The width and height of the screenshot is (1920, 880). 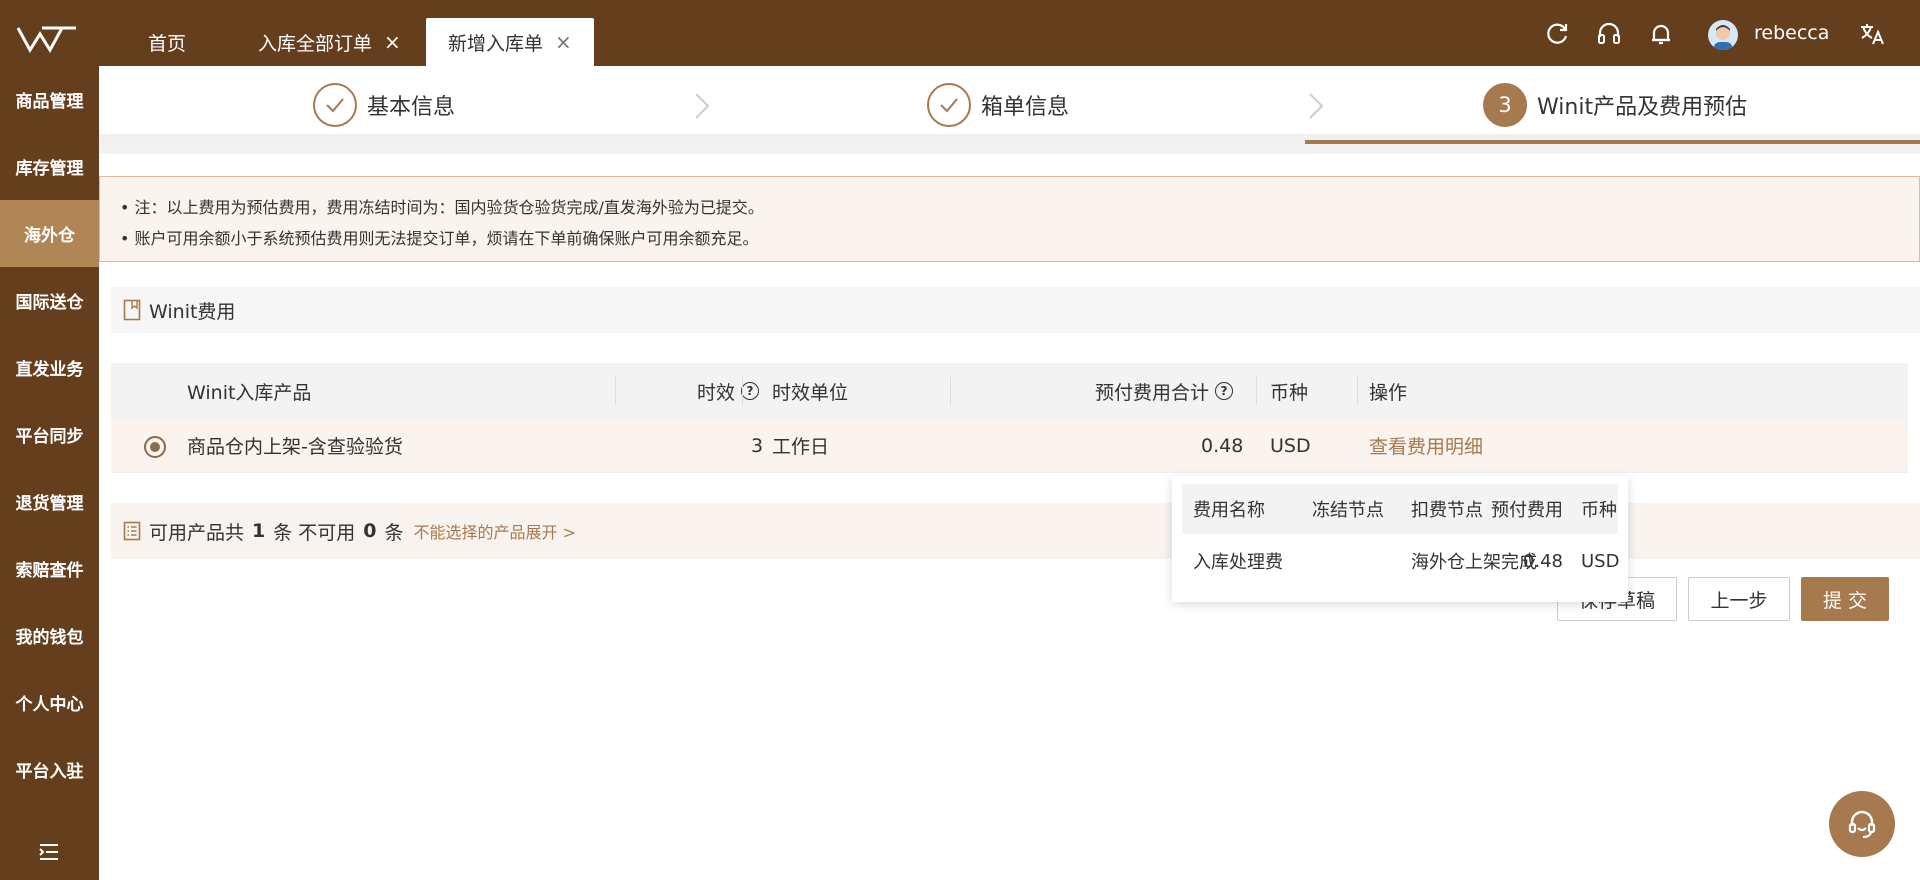 I want to click on customer-service-icon, so click(x=1862, y=824).